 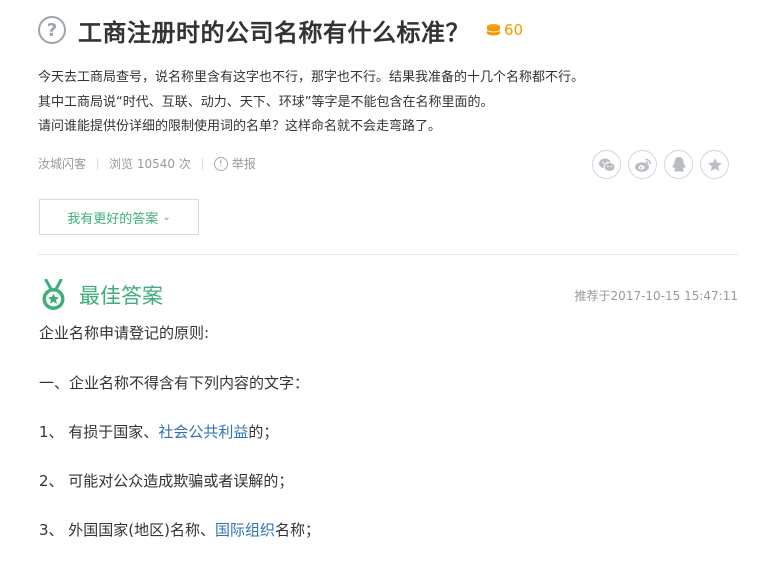 I want to click on answer-line: 企业名称申请登记的原则:, so click(x=124, y=333).